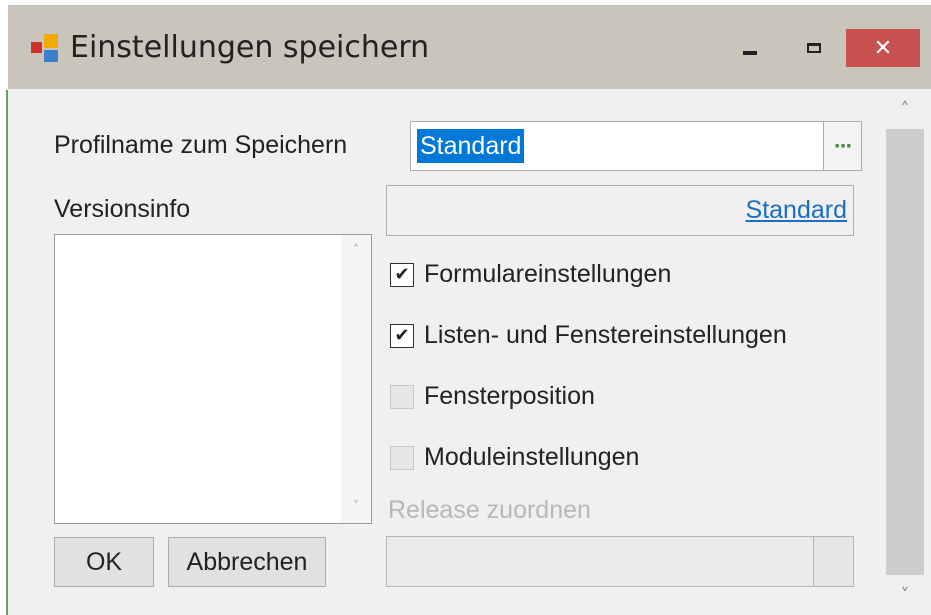 This screenshot has width=931, height=615. I want to click on maximize-icon, so click(814, 48).